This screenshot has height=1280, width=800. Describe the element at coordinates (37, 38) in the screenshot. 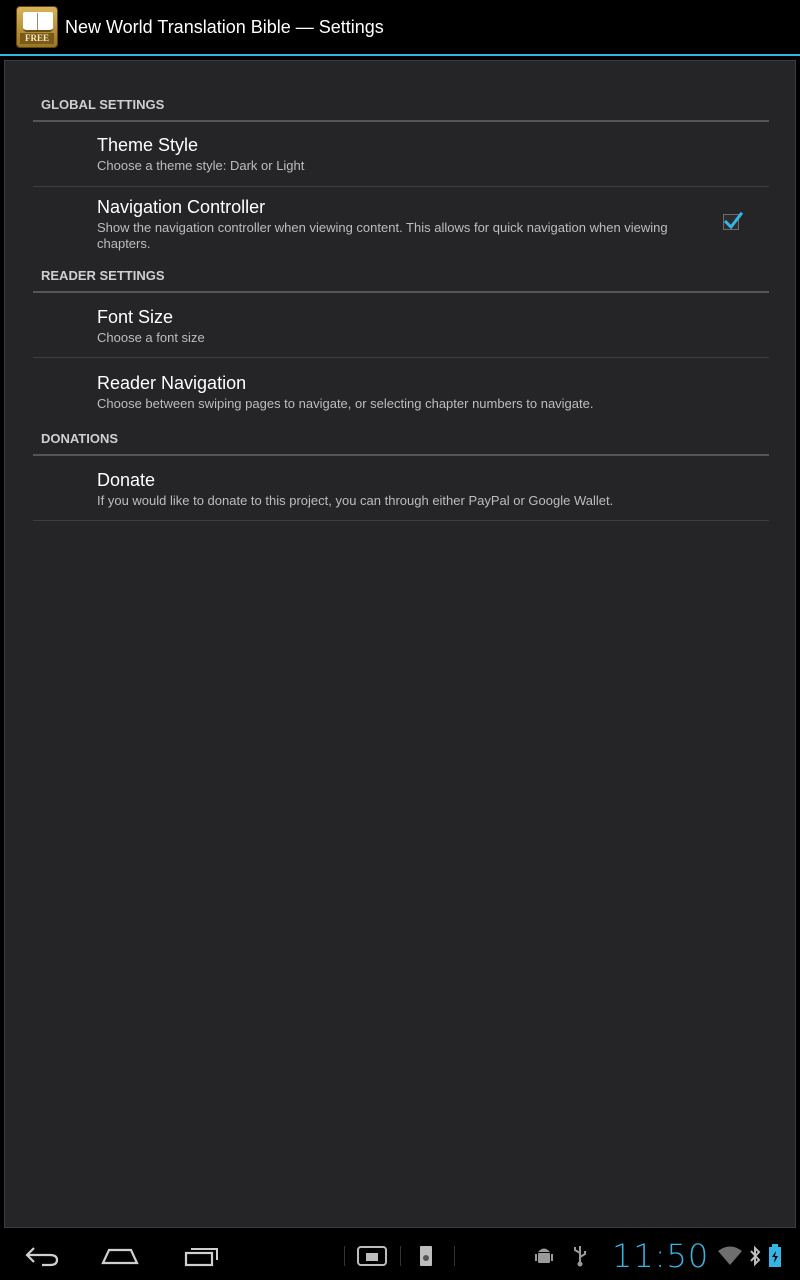

I see `free-badge: FREE` at that location.